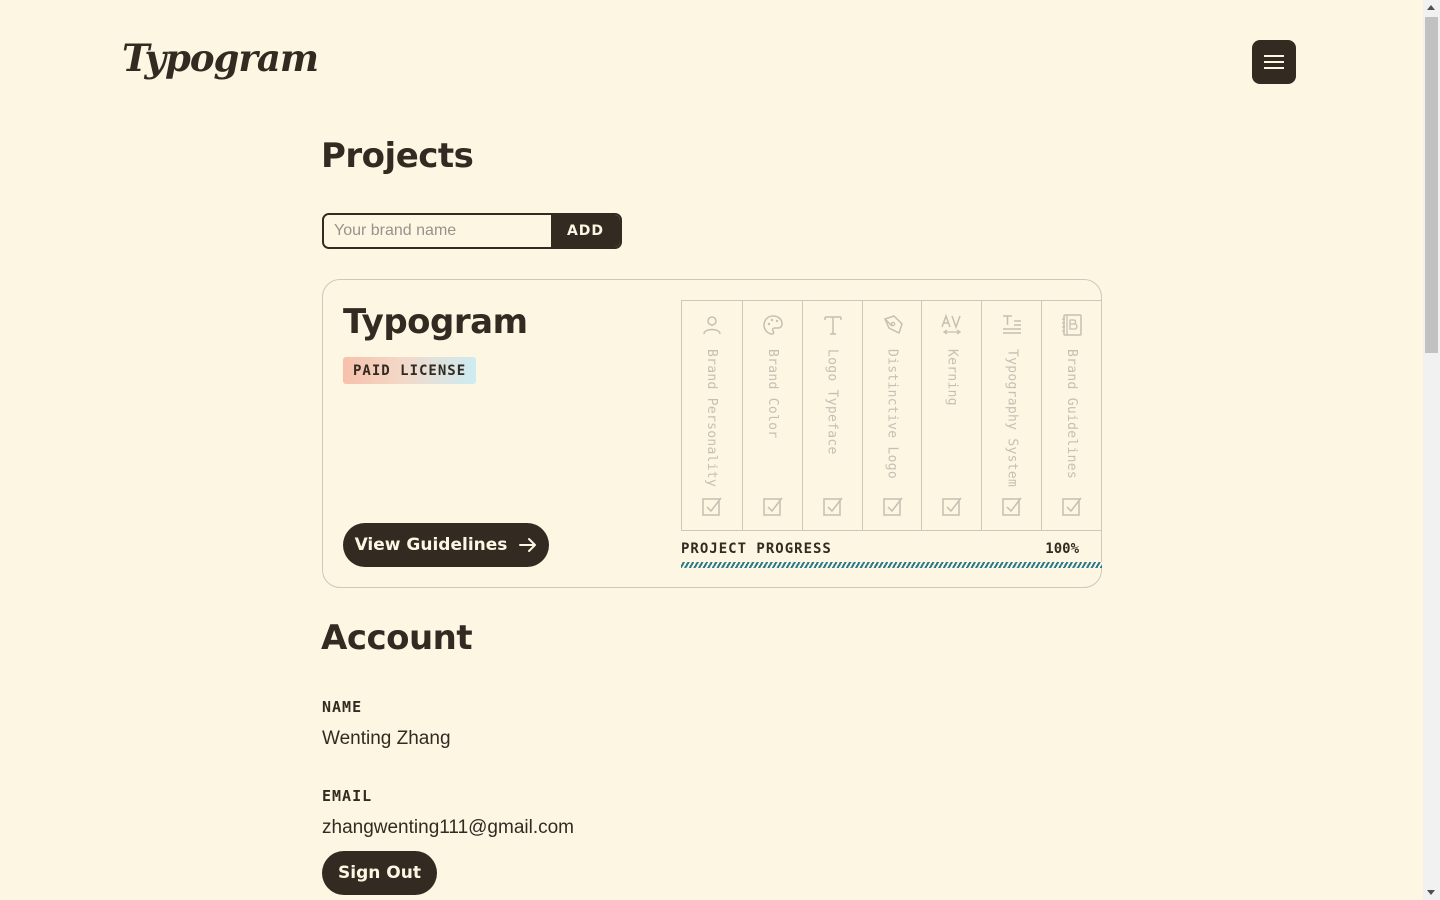 This screenshot has width=1440, height=900. What do you see at coordinates (1431, 185) in the screenshot?
I see `scrollbar-thumb` at bounding box center [1431, 185].